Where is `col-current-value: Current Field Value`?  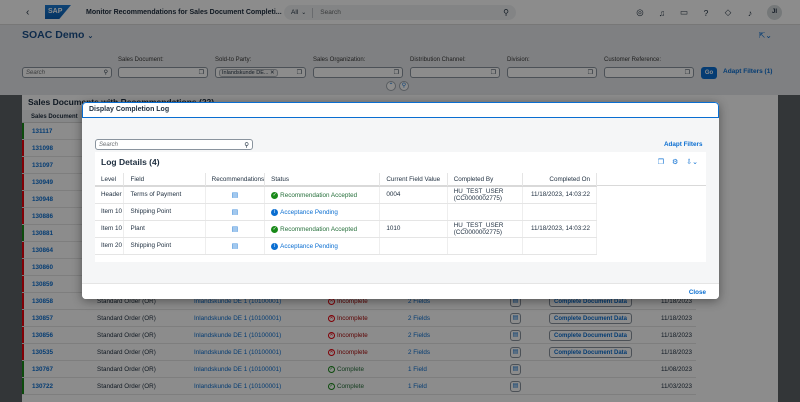
col-current-value: Current Field Value is located at coordinates (413, 180).